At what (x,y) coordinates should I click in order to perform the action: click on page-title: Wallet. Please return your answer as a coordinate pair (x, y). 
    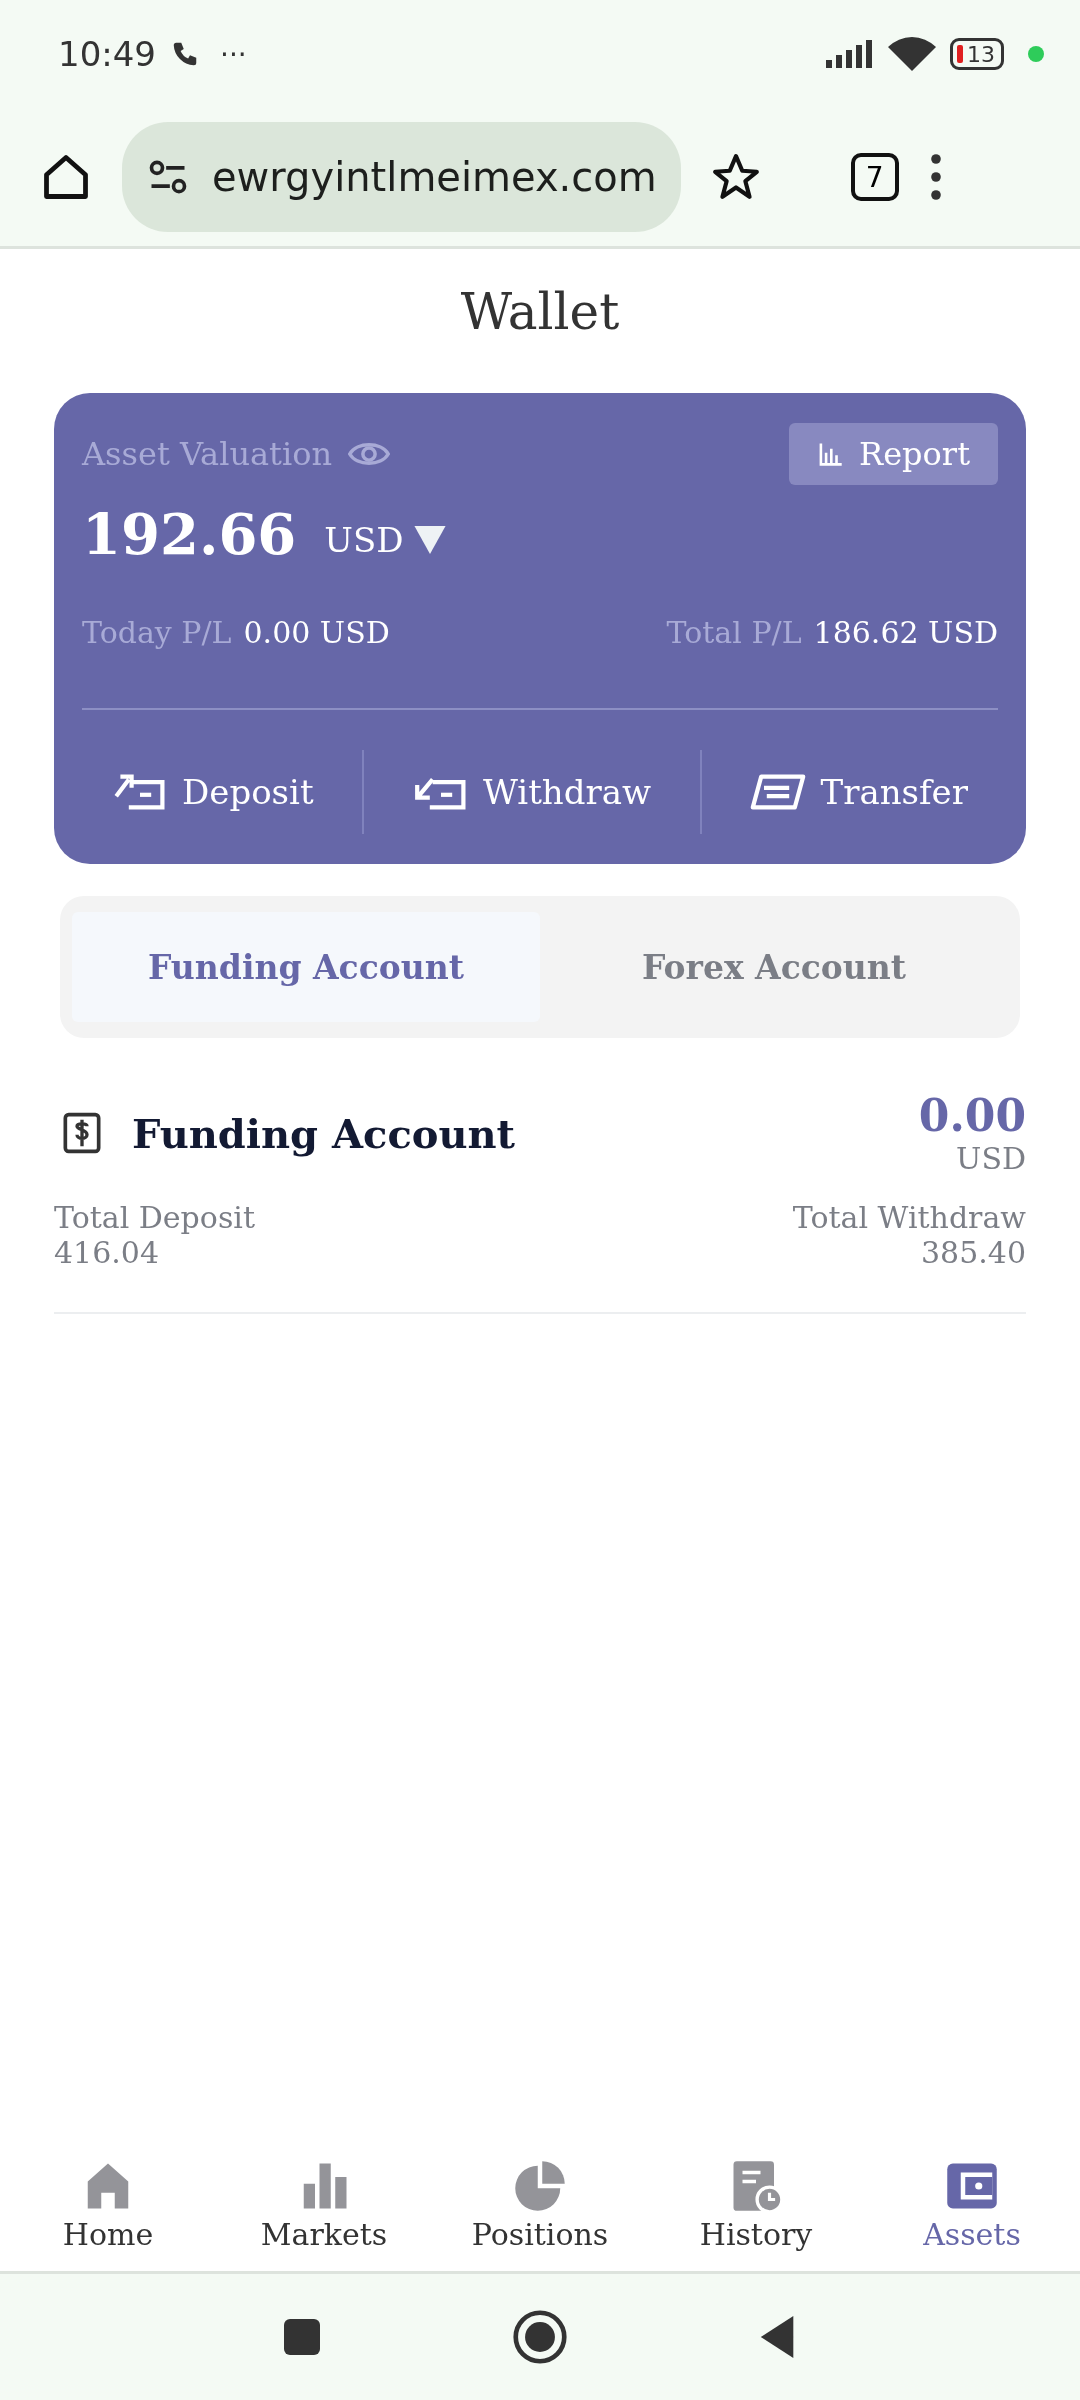
    Looking at the image, I should click on (540, 312).